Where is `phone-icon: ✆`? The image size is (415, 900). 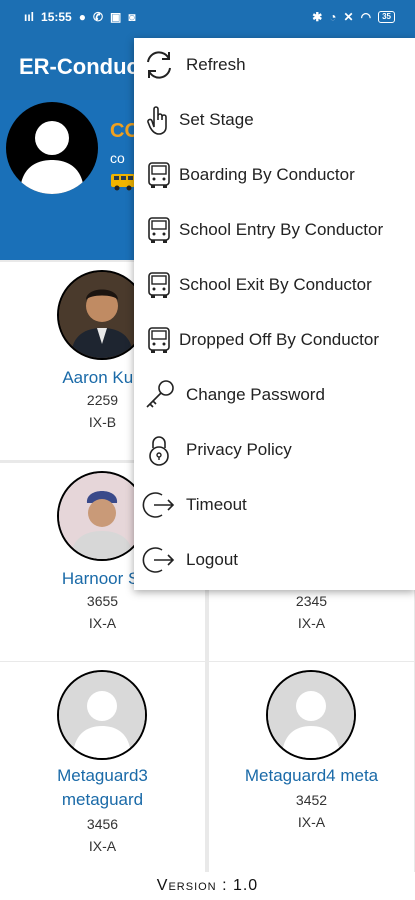 phone-icon: ✆ is located at coordinates (98, 17).